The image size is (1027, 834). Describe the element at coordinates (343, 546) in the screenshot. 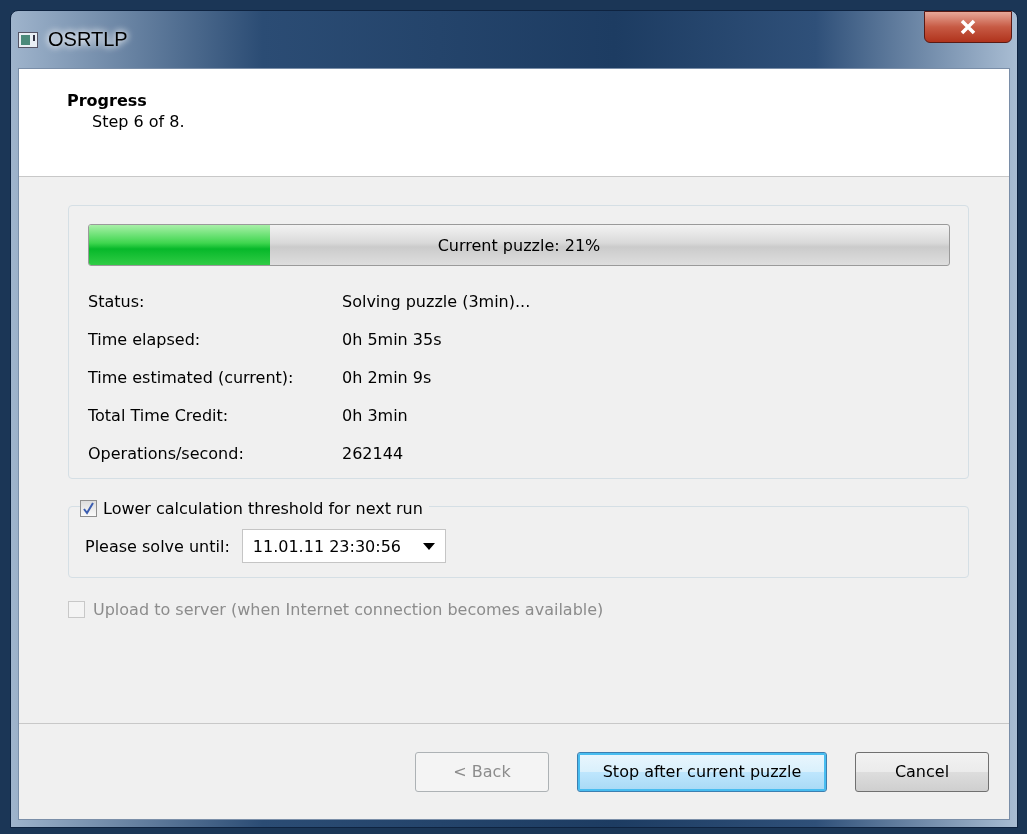

I see `date-dropdown: 11.01.11 23:30:56` at that location.